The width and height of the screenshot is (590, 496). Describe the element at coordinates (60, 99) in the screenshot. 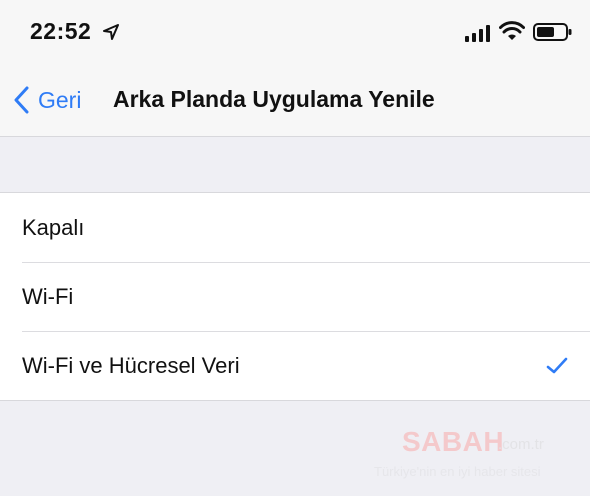

I see `back-label: Geri` at that location.